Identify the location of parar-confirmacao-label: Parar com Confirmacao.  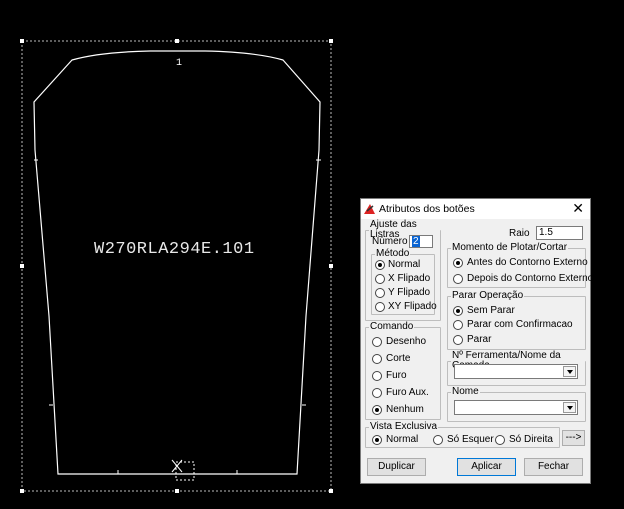
(520, 324).